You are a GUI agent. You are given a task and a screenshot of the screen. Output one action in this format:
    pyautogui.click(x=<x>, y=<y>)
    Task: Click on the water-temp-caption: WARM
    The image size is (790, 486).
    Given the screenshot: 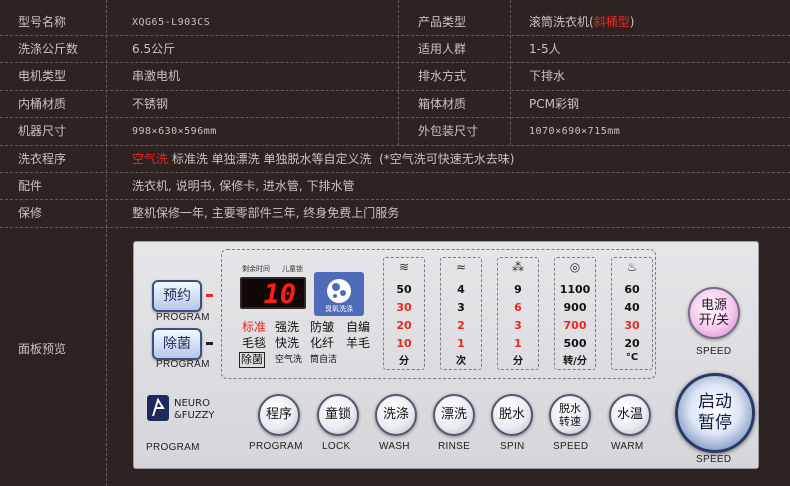 What is the action you would take?
    pyautogui.click(x=627, y=446)
    